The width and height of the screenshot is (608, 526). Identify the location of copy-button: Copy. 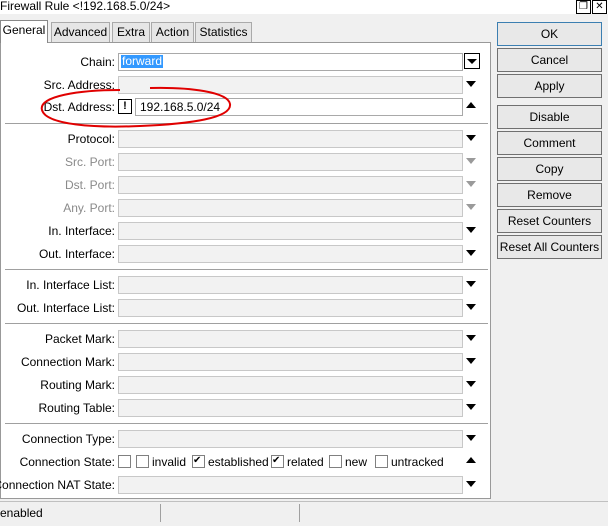
(549, 169).